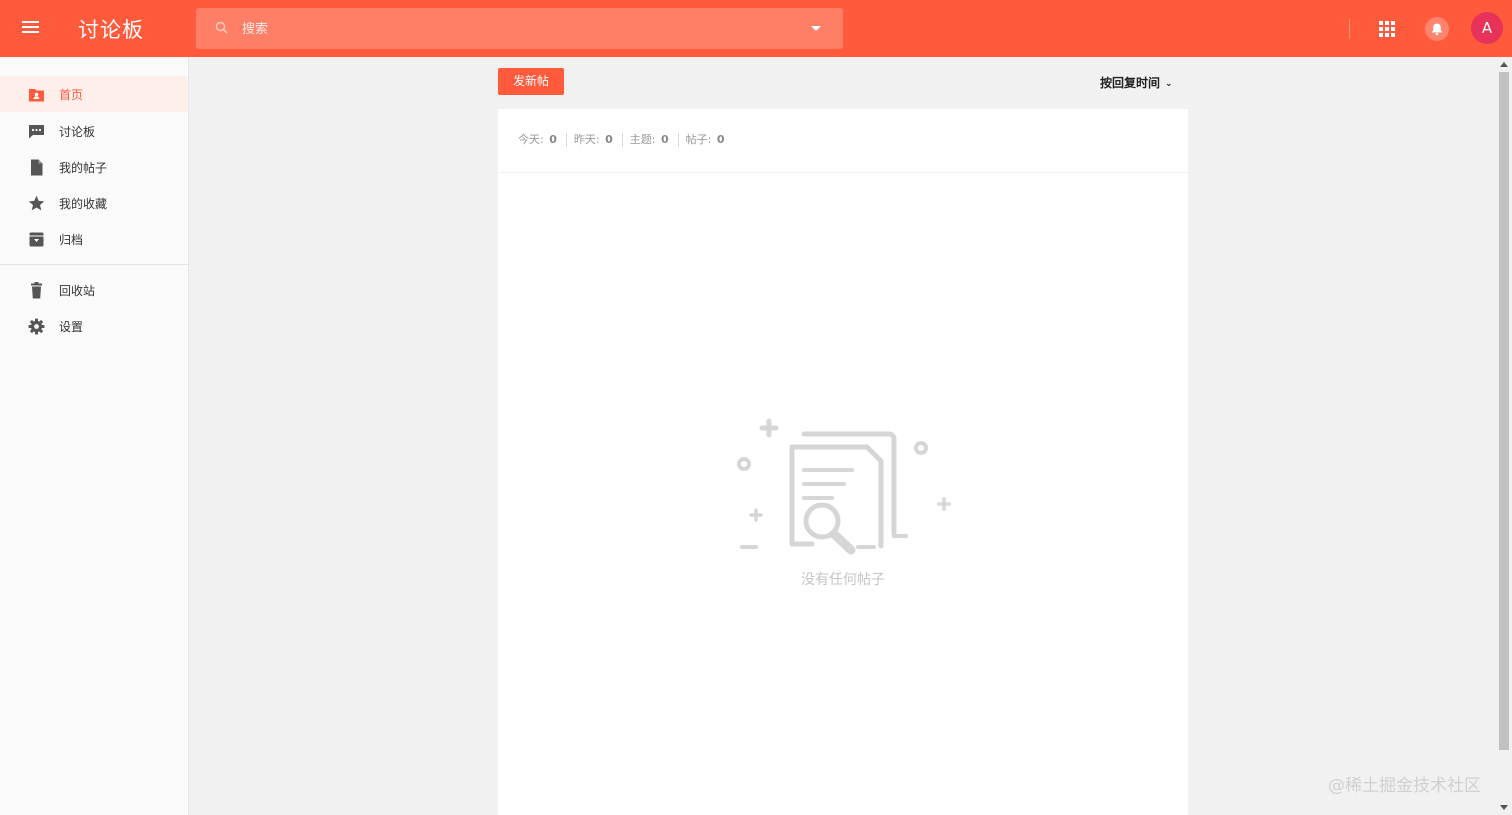  I want to click on notification-button, so click(1437, 29).